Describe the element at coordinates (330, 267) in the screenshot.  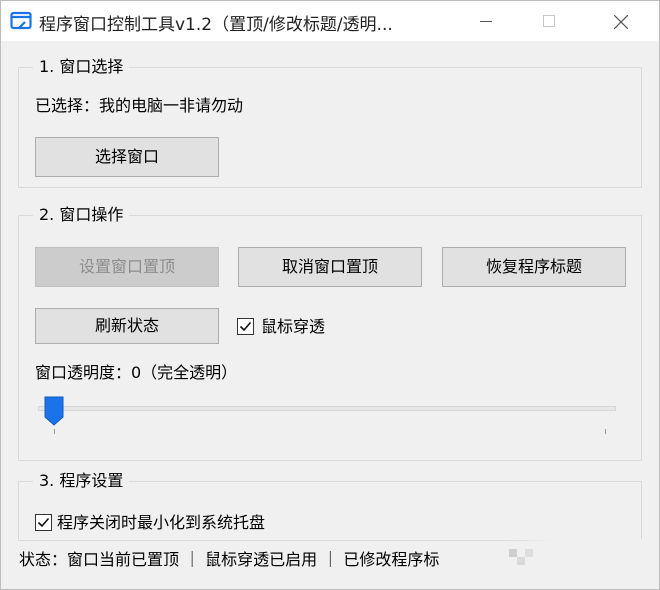
I see `cancel-topmost-button: 取消窗口置顶` at that location.